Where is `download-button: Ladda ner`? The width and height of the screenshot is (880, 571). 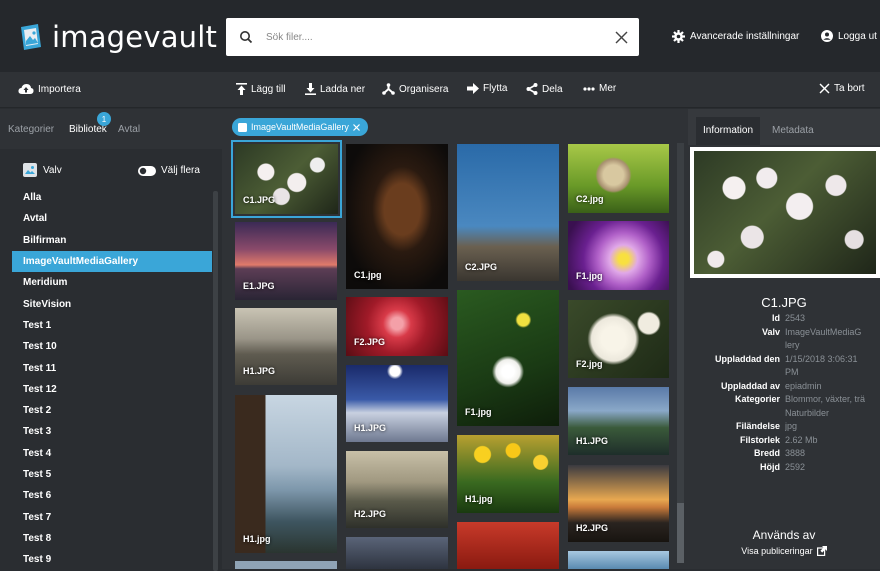 download-button: Ladda ner is located at coordinates (335, 89).